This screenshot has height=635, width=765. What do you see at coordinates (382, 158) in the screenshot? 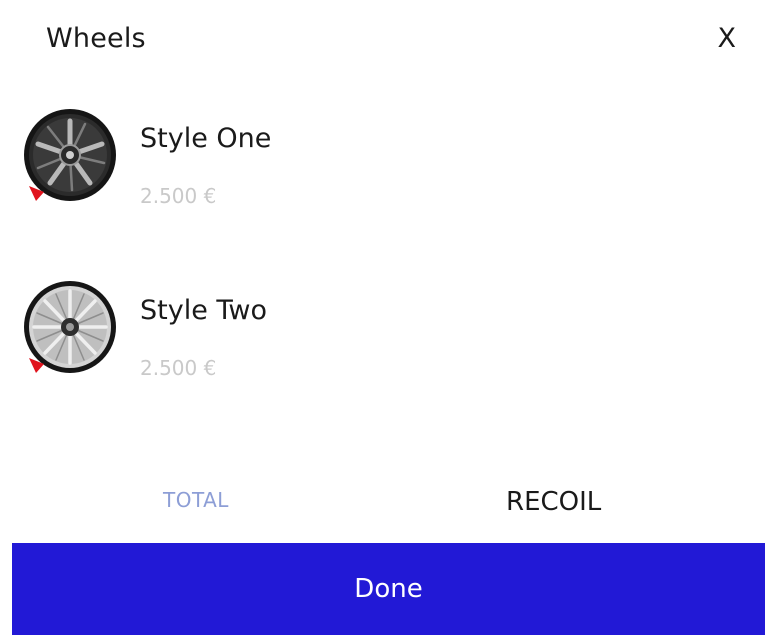
I see `wheel-option-style-one: Style One 2.500 €` at bounding box center [382, 158].